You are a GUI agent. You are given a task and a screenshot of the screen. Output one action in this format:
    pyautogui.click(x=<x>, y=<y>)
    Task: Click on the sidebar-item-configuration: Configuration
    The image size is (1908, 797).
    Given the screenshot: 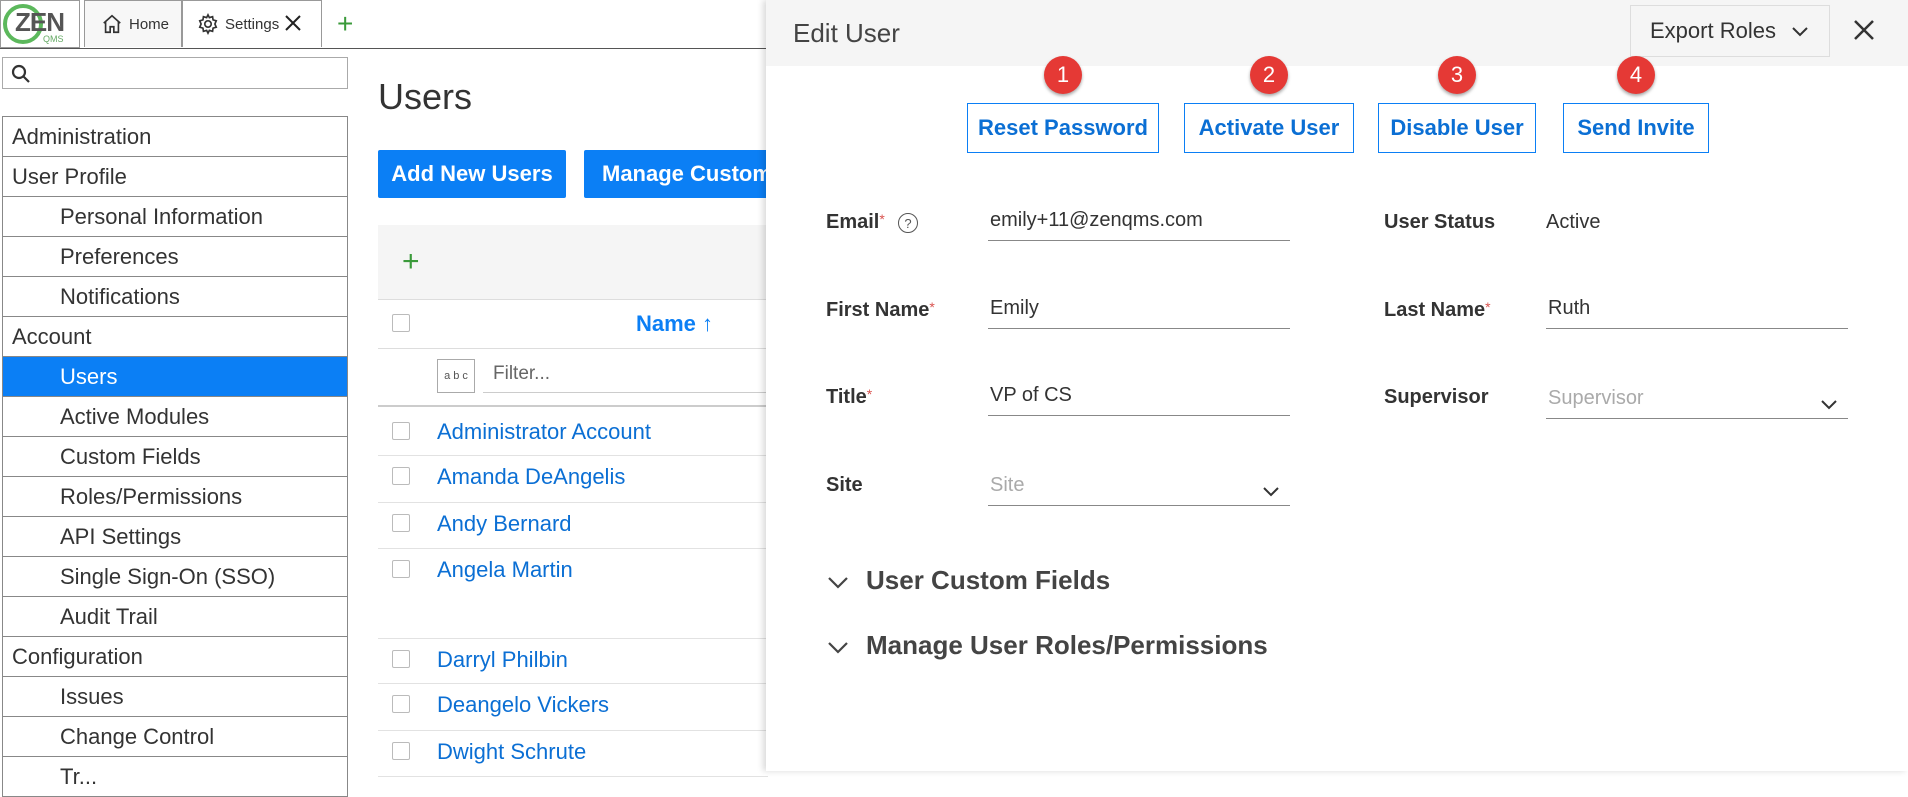 What is the action you would take?
    pyautogui.click(x=175, y=657)
    